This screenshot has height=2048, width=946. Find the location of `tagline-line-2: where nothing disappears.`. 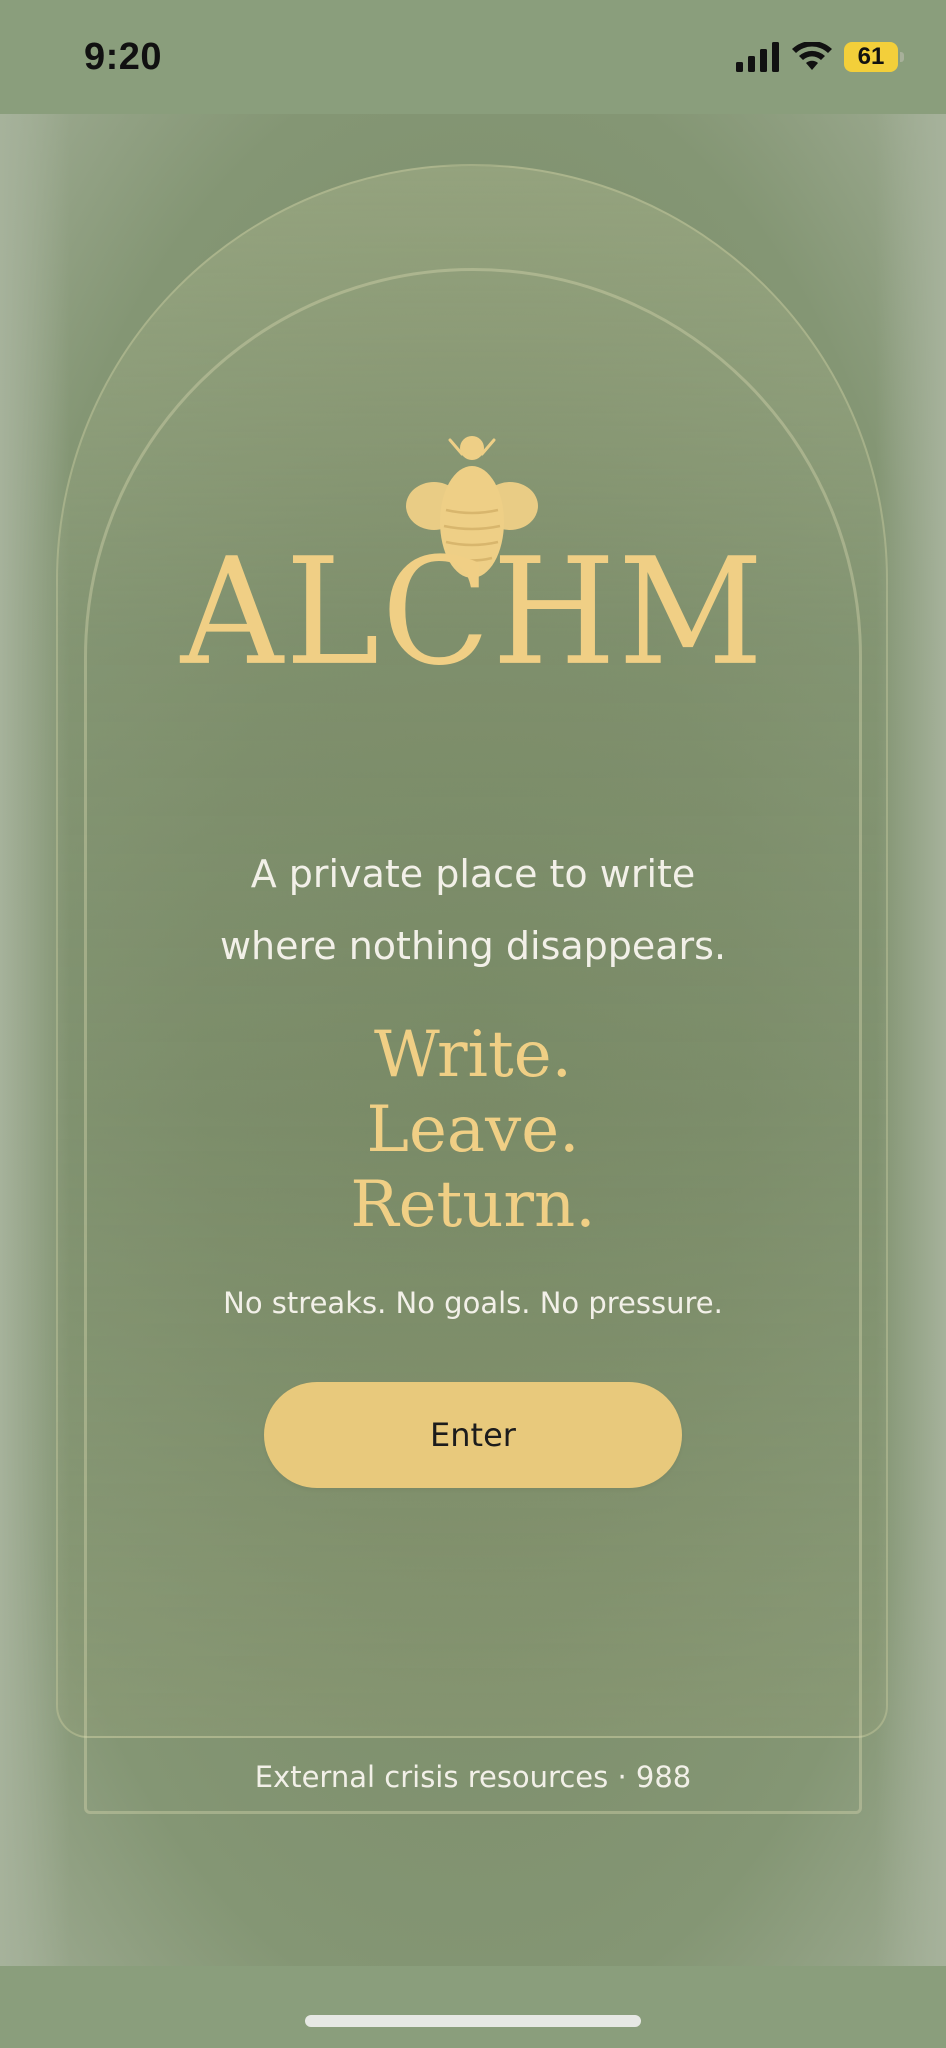

tagline-line-2: where nothing disappears. is located at coordinates (473, 946).